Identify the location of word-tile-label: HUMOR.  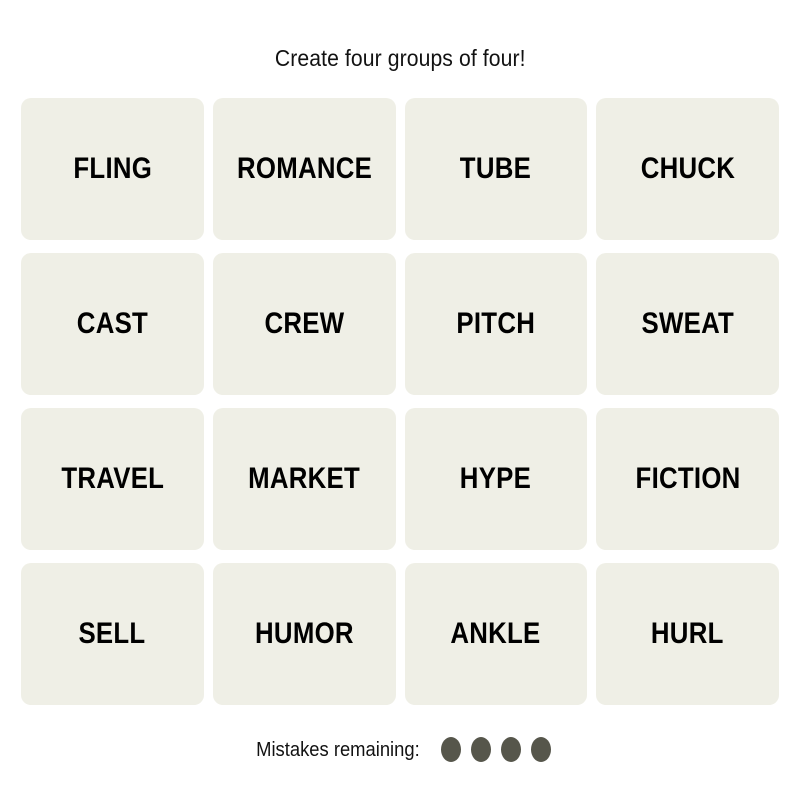
(304, 633).